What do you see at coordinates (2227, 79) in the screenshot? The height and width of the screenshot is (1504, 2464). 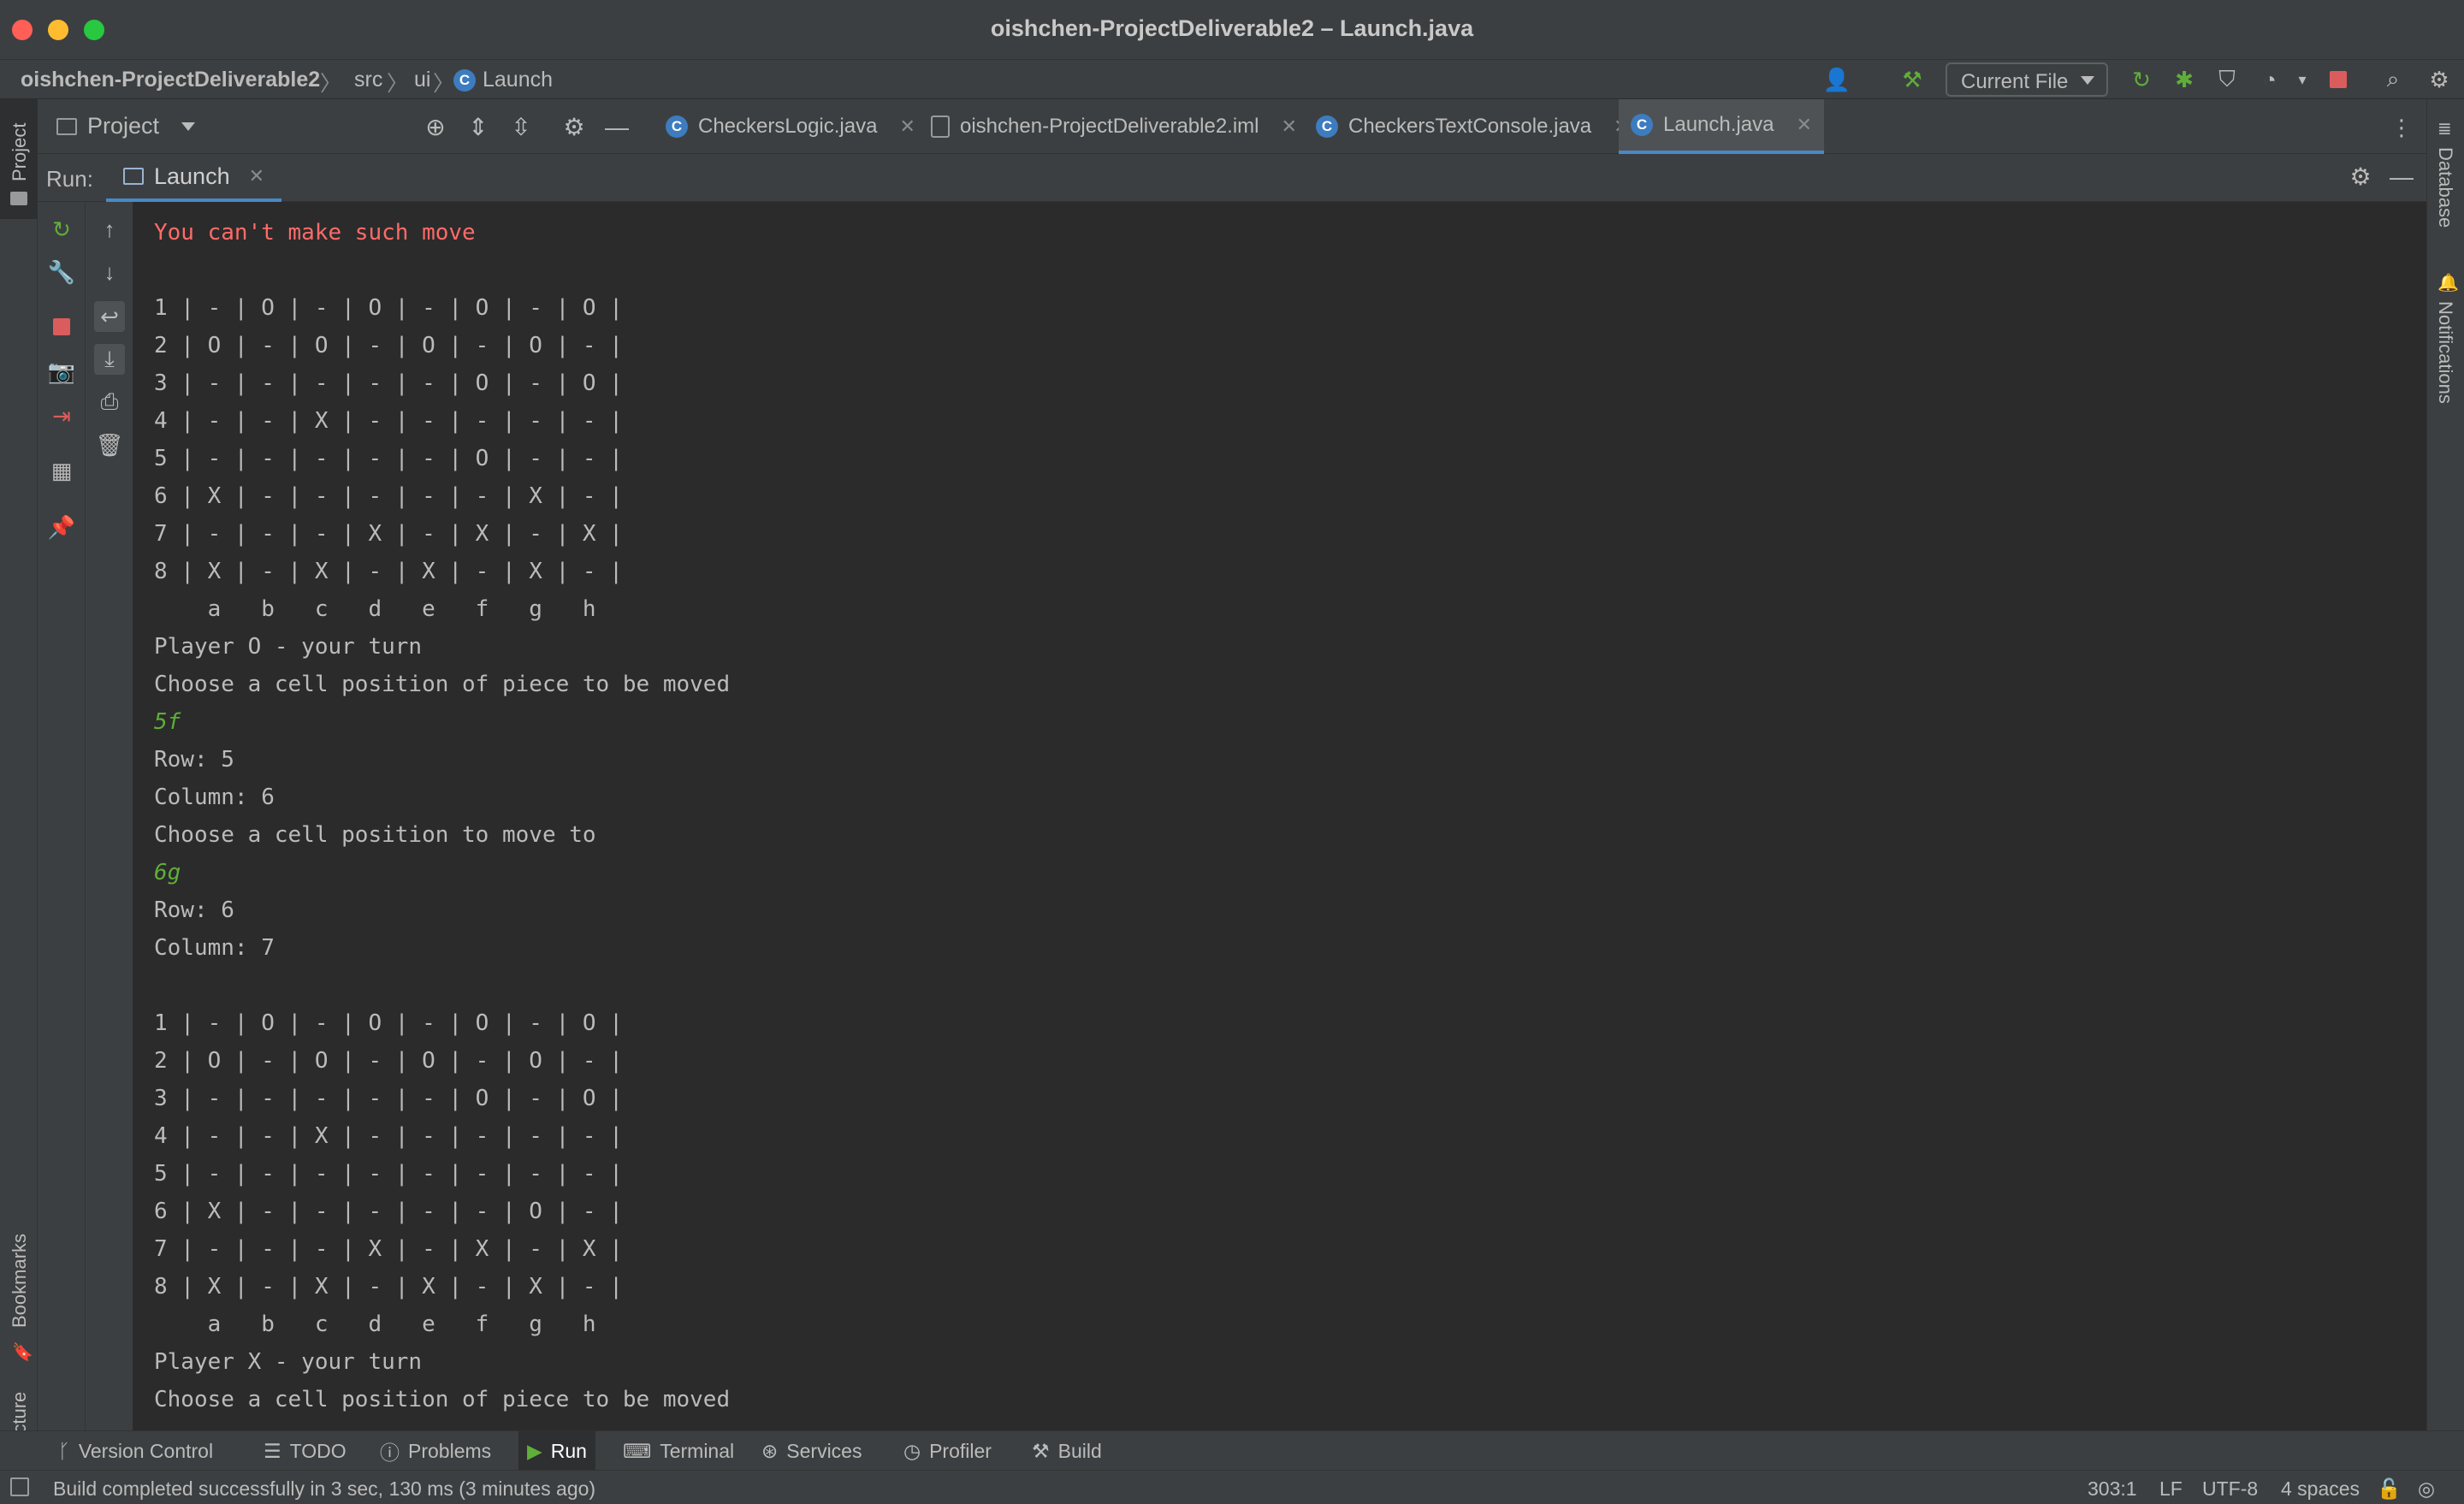 I see `coverage-icon: ⛉` at bounding box center [2227, 79].